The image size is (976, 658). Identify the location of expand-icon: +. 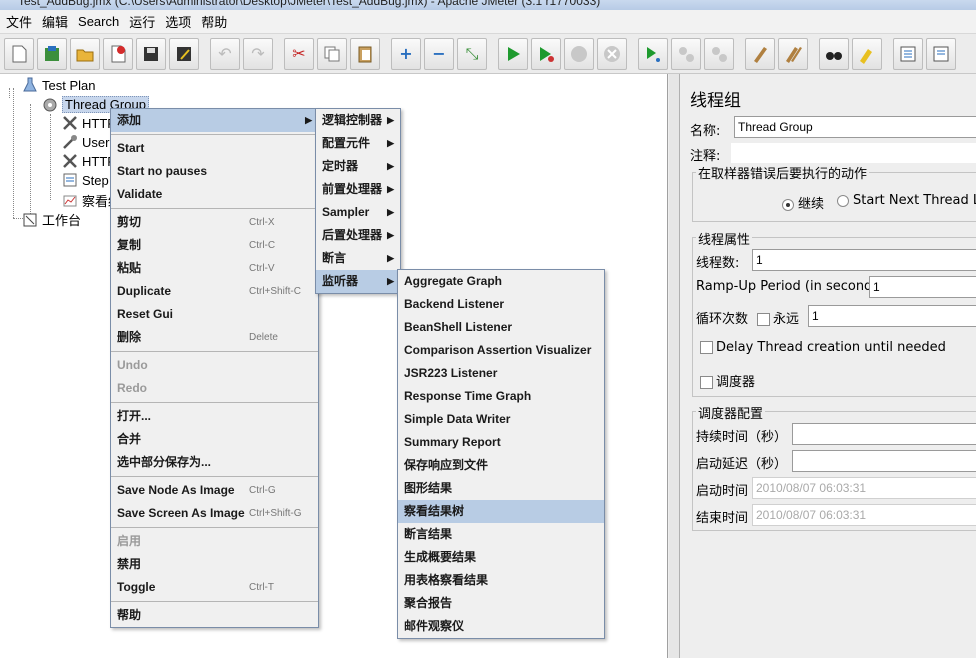
(406, 53).